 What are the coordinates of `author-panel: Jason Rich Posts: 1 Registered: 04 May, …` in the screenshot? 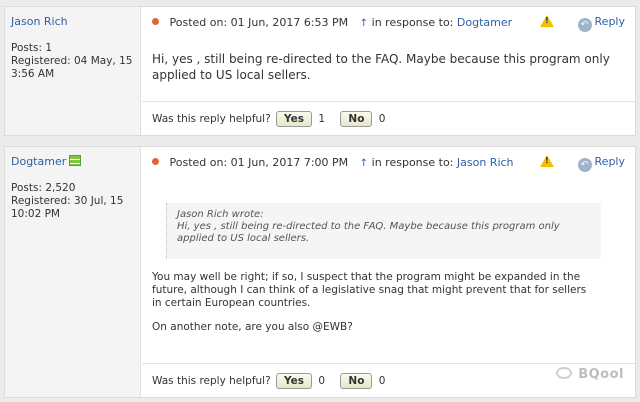 It's located at (73, 71).